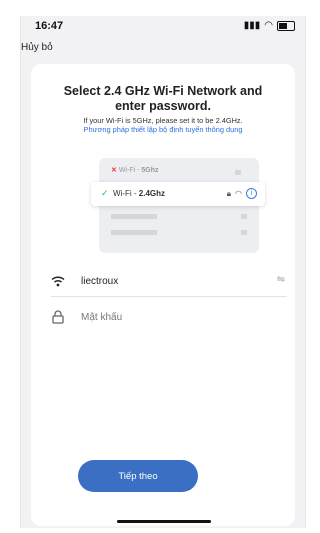 The image size is (320, 533). I want to click on password-input, so click(171, 317).